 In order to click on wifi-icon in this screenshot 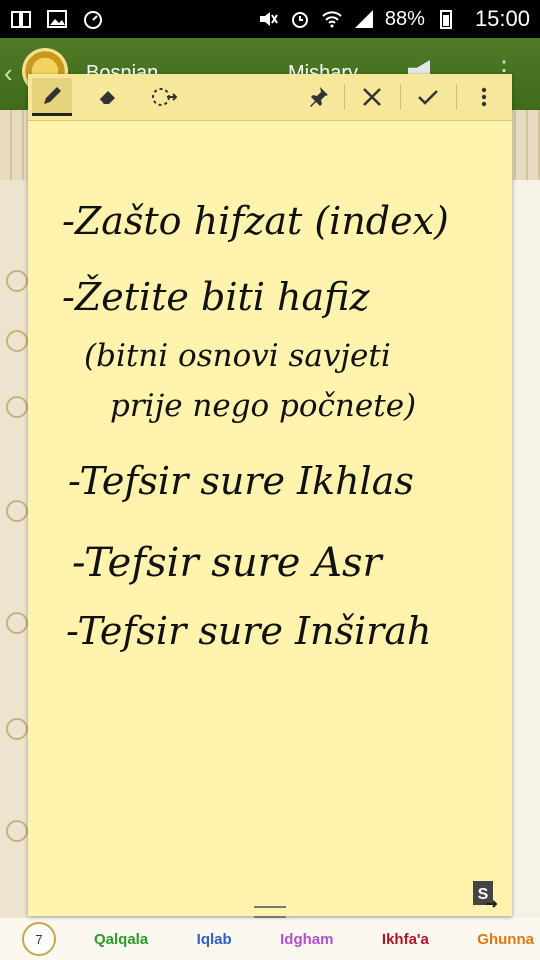, I will do `click(332, 19)`.